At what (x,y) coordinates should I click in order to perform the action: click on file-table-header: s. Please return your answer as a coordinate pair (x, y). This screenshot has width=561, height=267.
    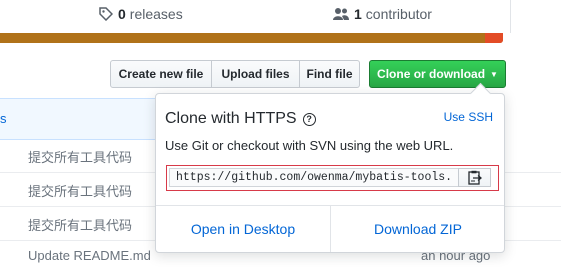
    Looking at the image, I should click on (85, 119).